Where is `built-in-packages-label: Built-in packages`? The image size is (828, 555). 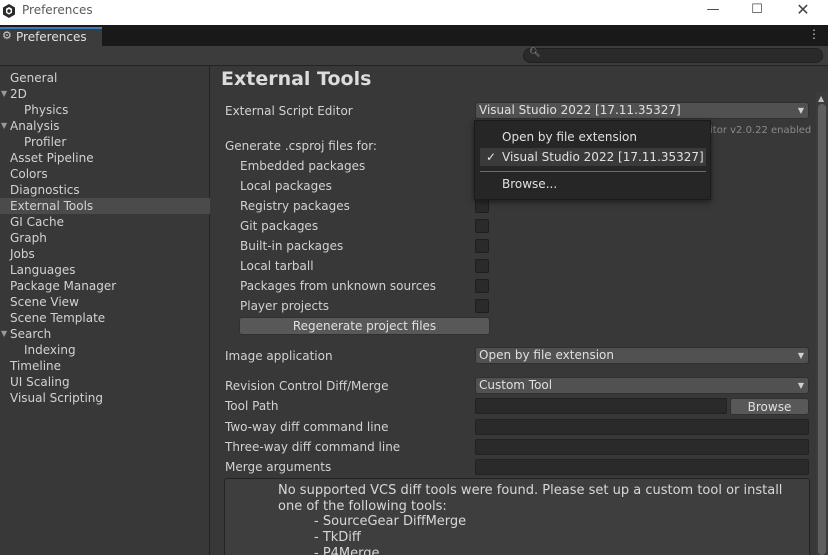
built-in-packages-label: Built-in packages is located at coordinates (292, 246).